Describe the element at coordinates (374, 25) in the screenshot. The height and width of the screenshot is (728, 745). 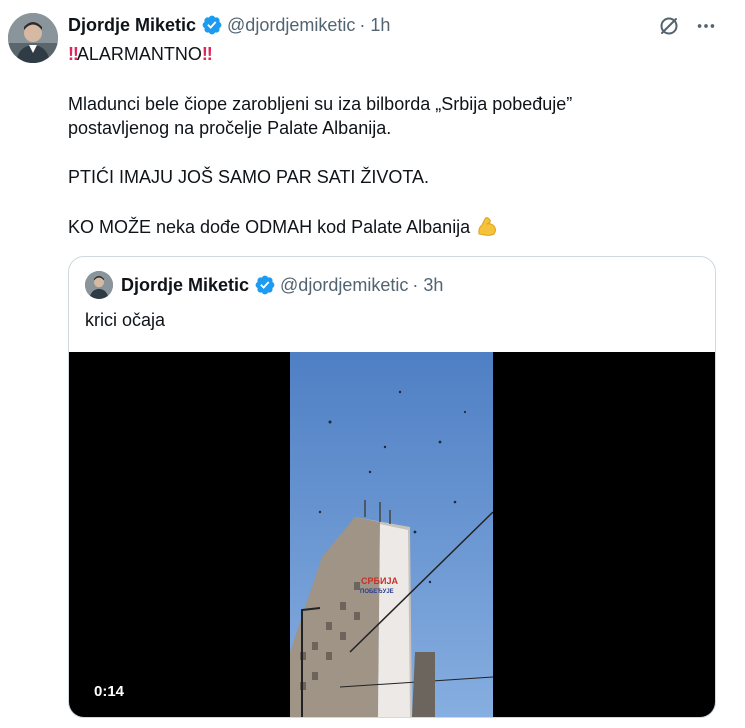
I see `tweet-time: · 1h` at that location.